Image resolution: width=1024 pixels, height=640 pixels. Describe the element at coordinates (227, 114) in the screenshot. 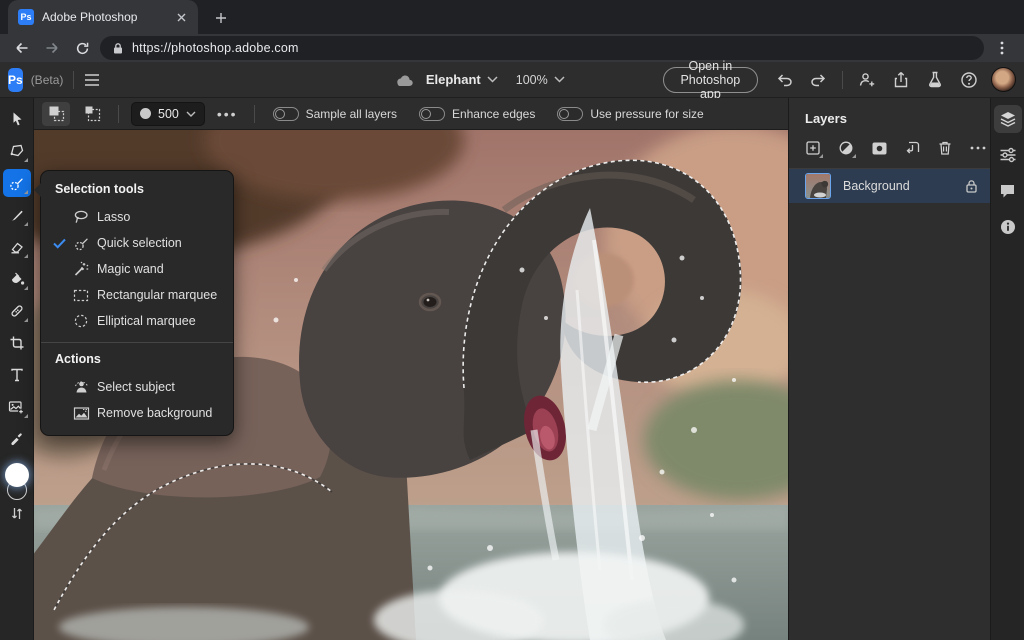

I see `more-options-icon: •••` at that location.